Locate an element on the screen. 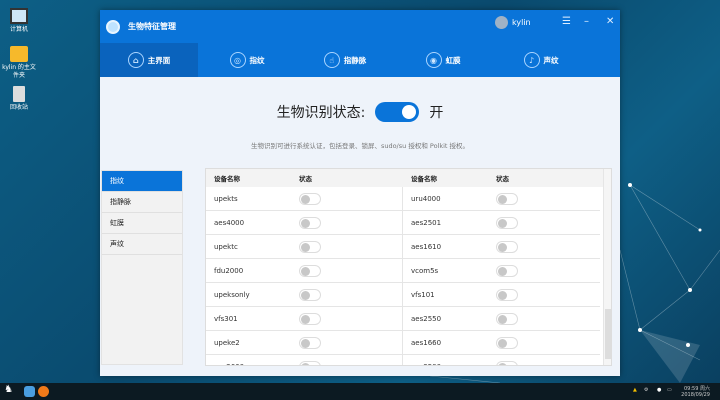 The width and height of the screenshot is (720, 400). tab-finger-vein: ☝ 指静脉 is located at coordinates (345, 60).